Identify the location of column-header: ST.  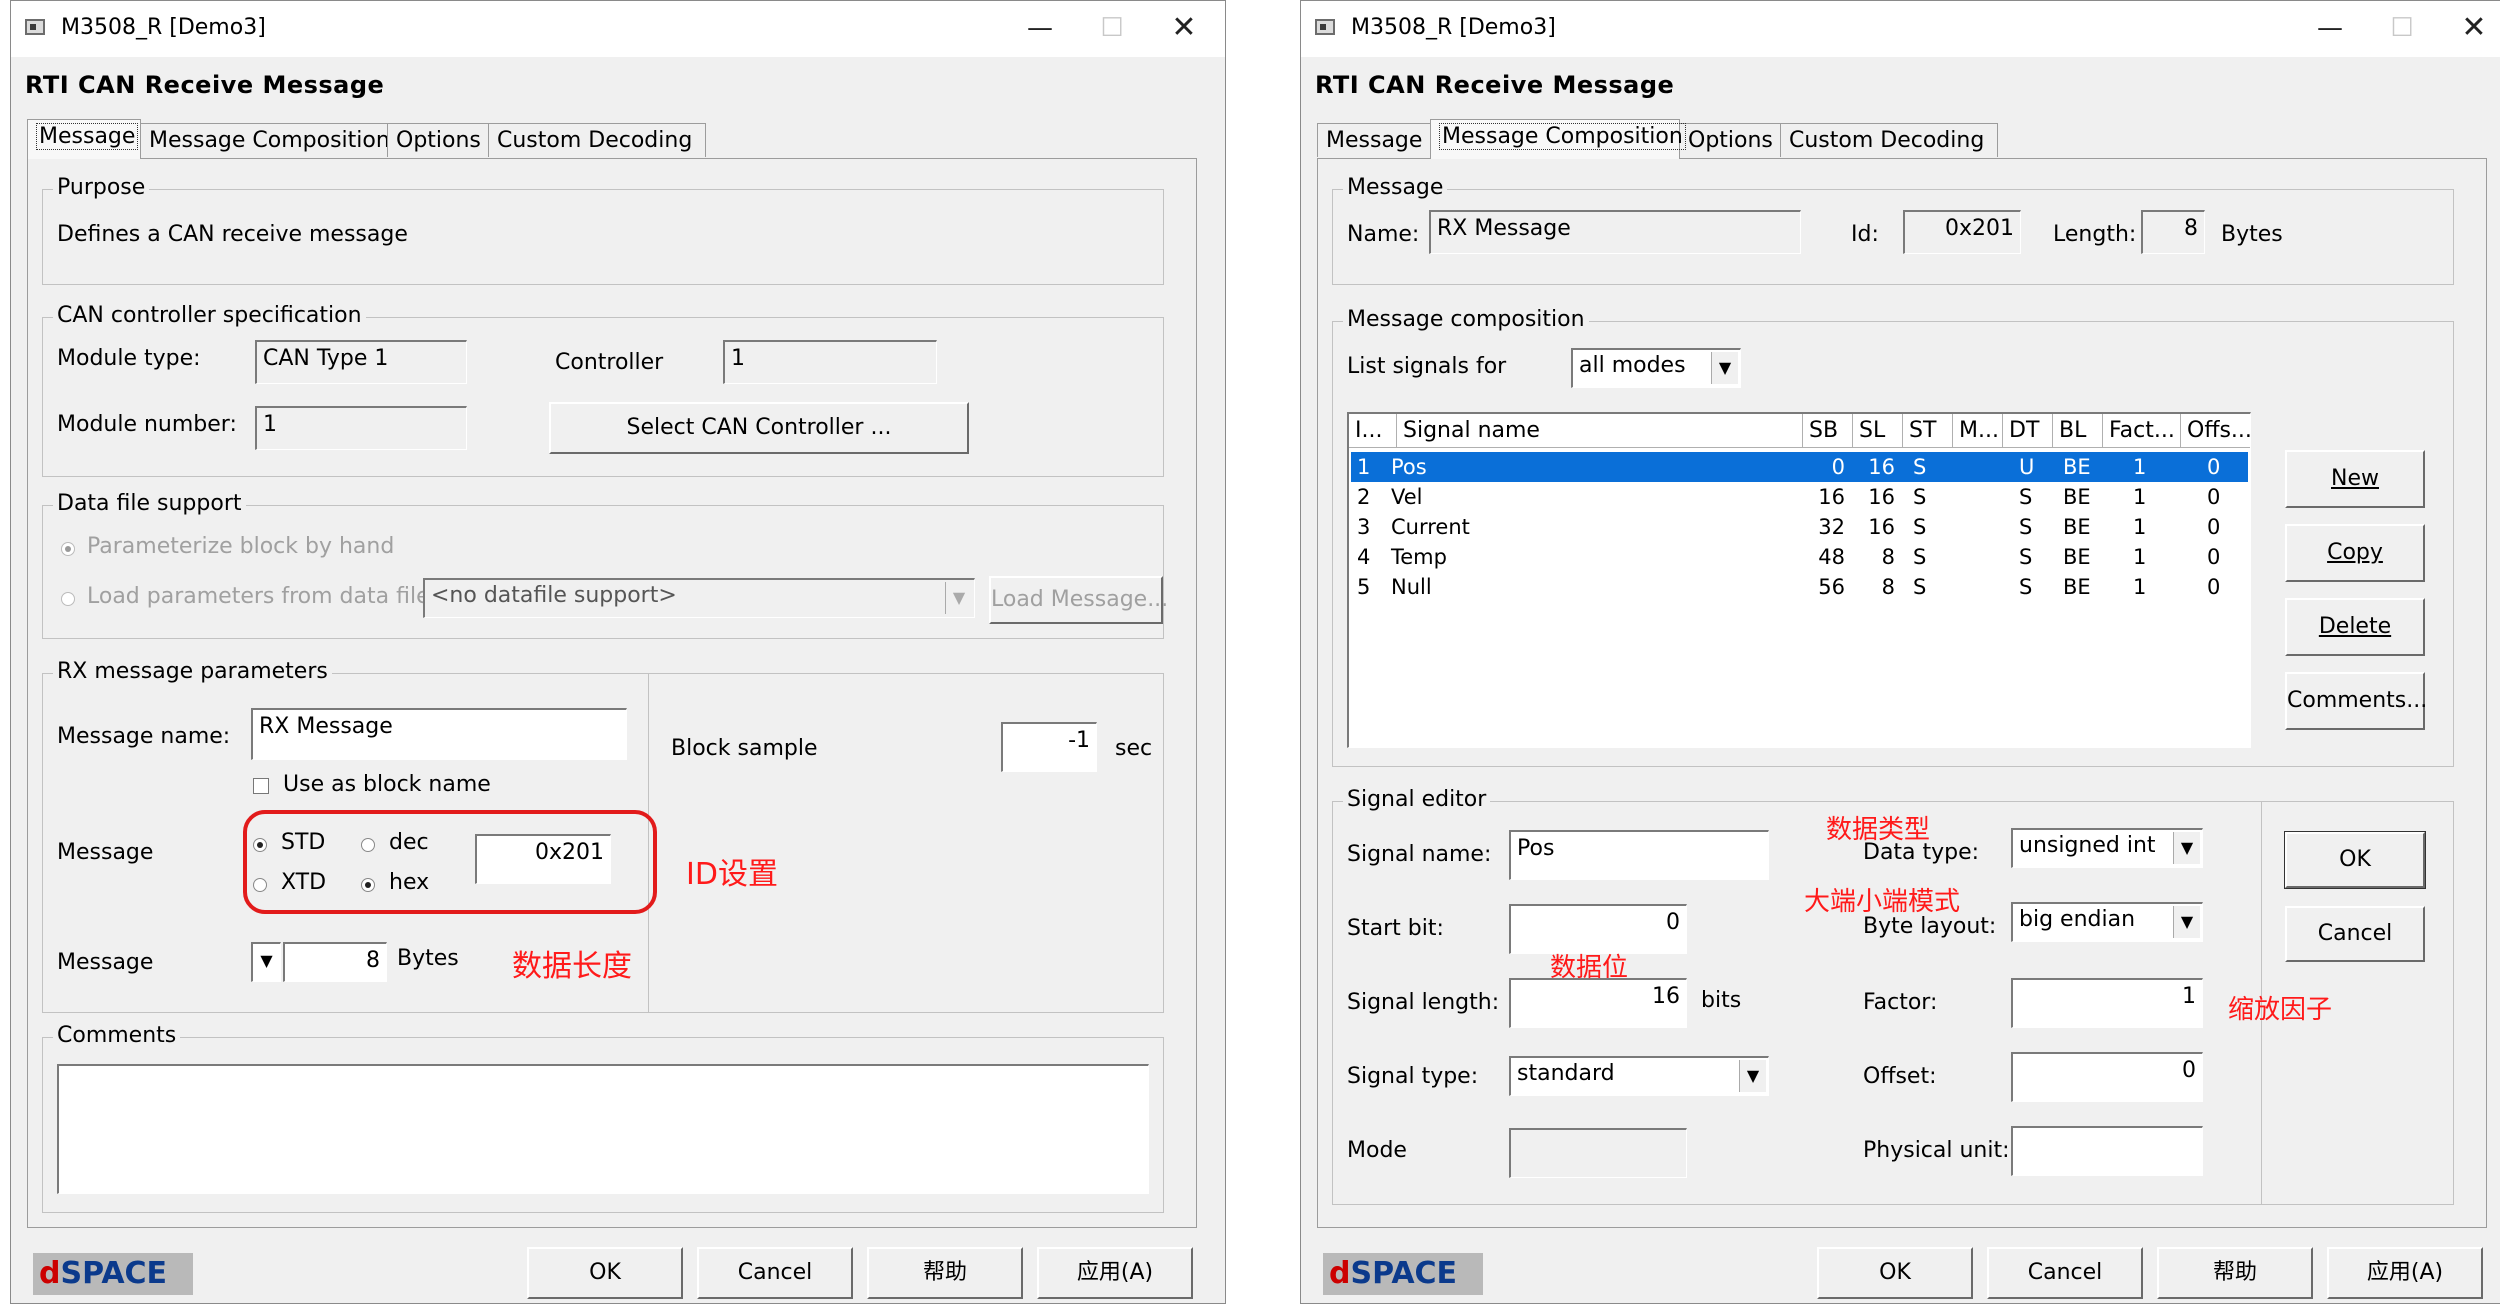
(1928, 431).